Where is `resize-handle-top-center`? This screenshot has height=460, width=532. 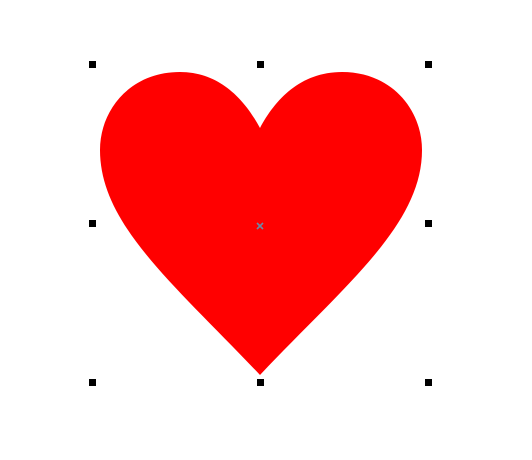
resize-handle-top-center is located at coordinates (260, 64).